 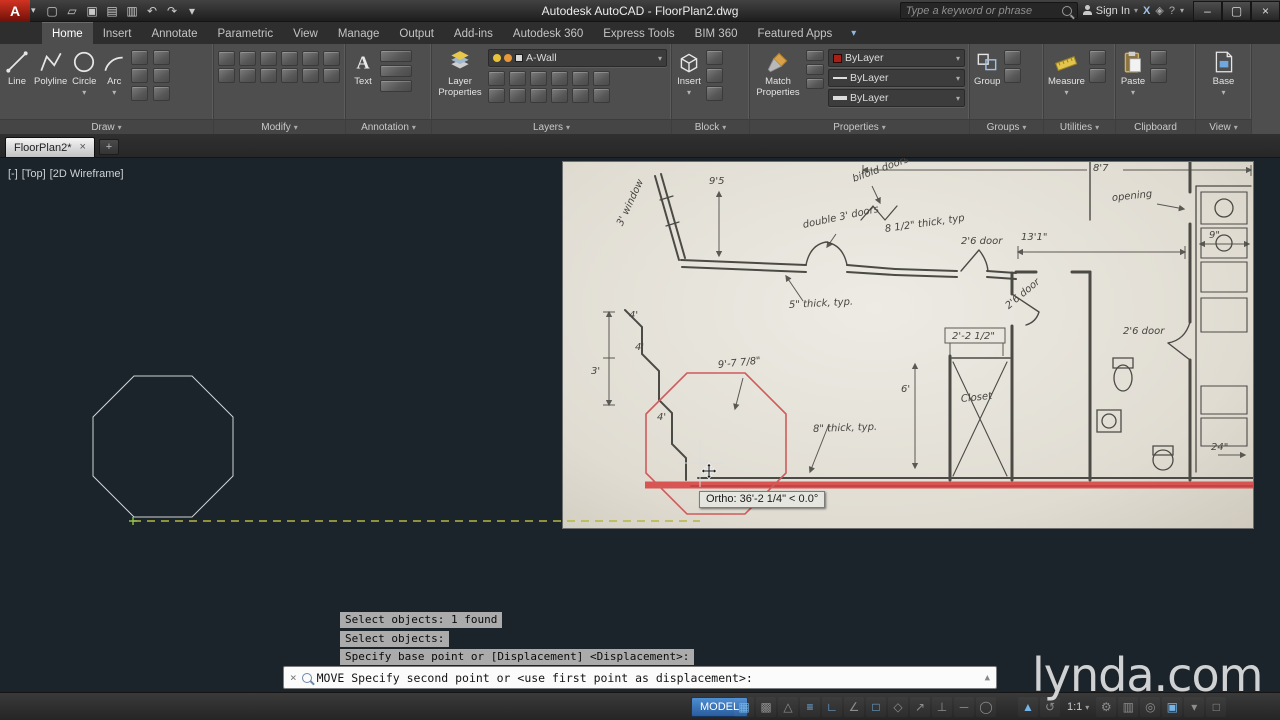 I want to click on ellipse-icon, so click(x=162, y=57).